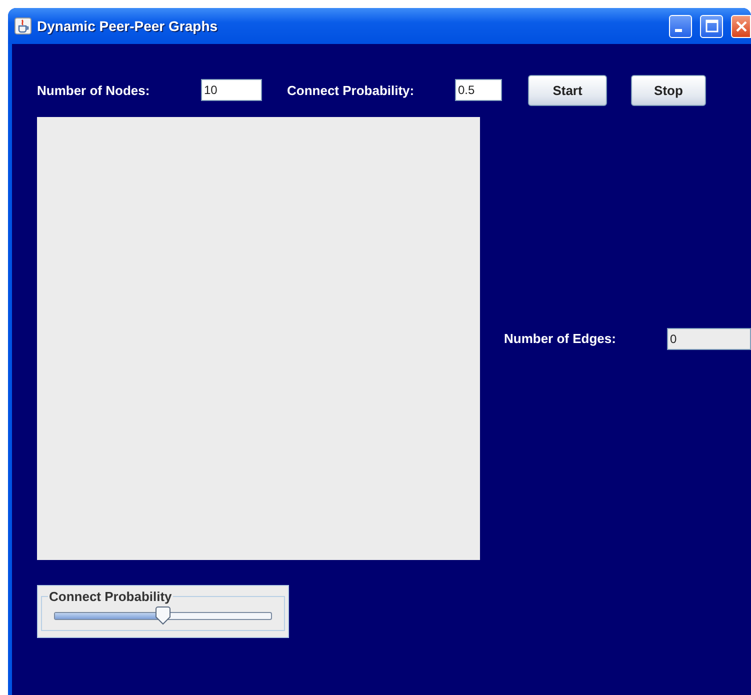 The image size is (751, 695). Describe the element at coordinates (478, 90) in the screenshot. I see `input-field: 0.5` at that location.